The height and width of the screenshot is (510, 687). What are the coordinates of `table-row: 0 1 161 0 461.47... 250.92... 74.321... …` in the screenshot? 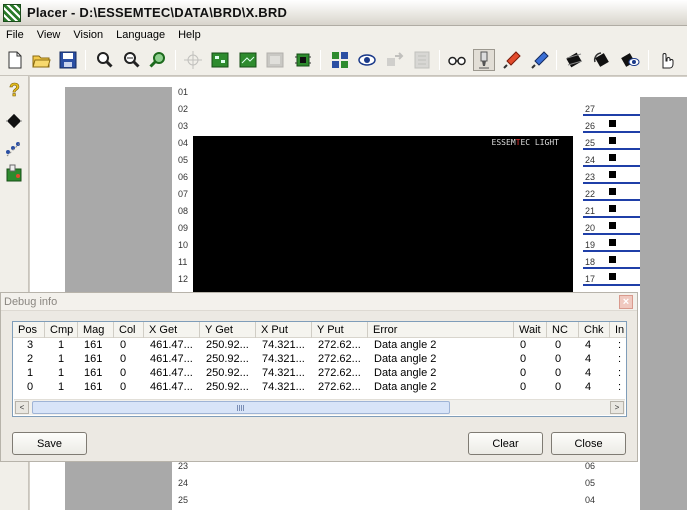 It's located at (319, 387).